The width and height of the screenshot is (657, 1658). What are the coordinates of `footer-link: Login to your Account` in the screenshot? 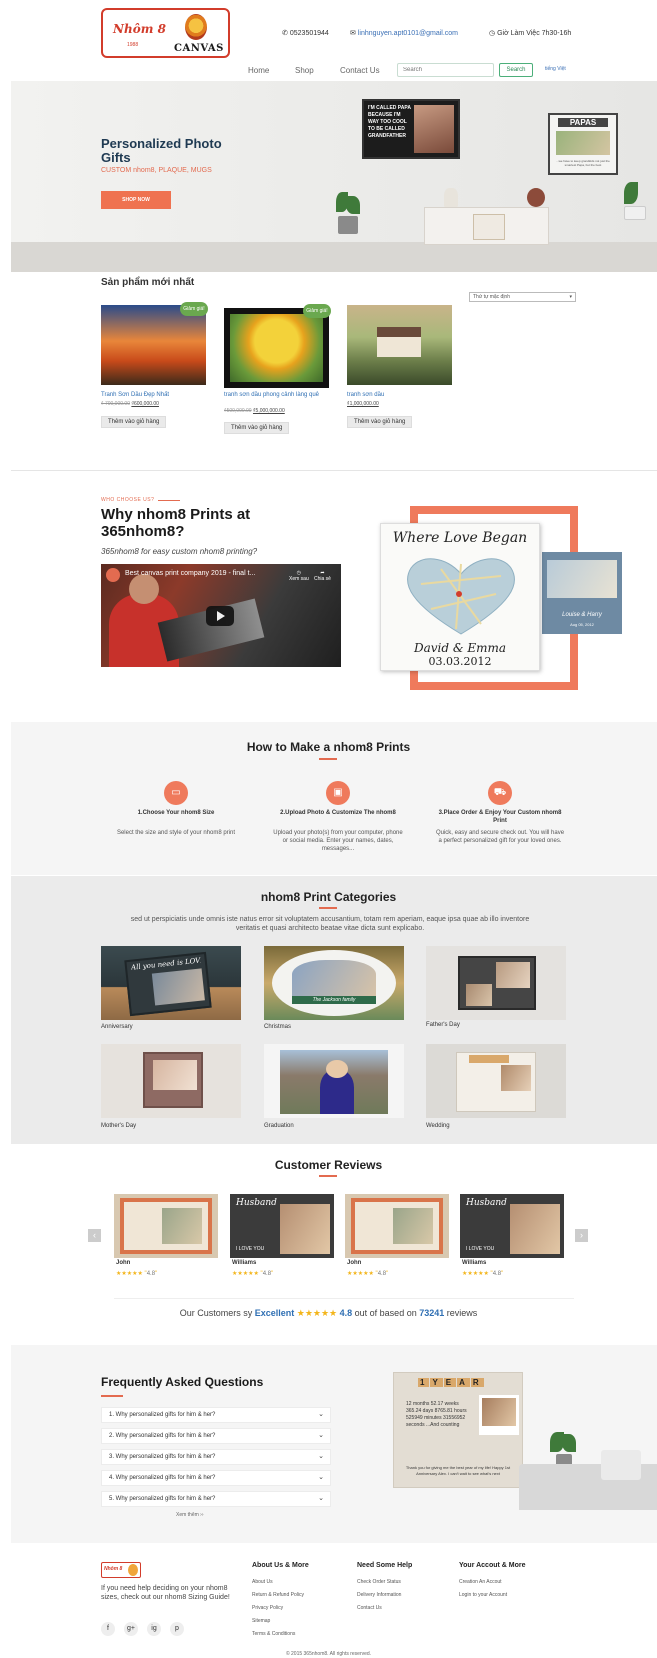 It's located at (483, 1595).